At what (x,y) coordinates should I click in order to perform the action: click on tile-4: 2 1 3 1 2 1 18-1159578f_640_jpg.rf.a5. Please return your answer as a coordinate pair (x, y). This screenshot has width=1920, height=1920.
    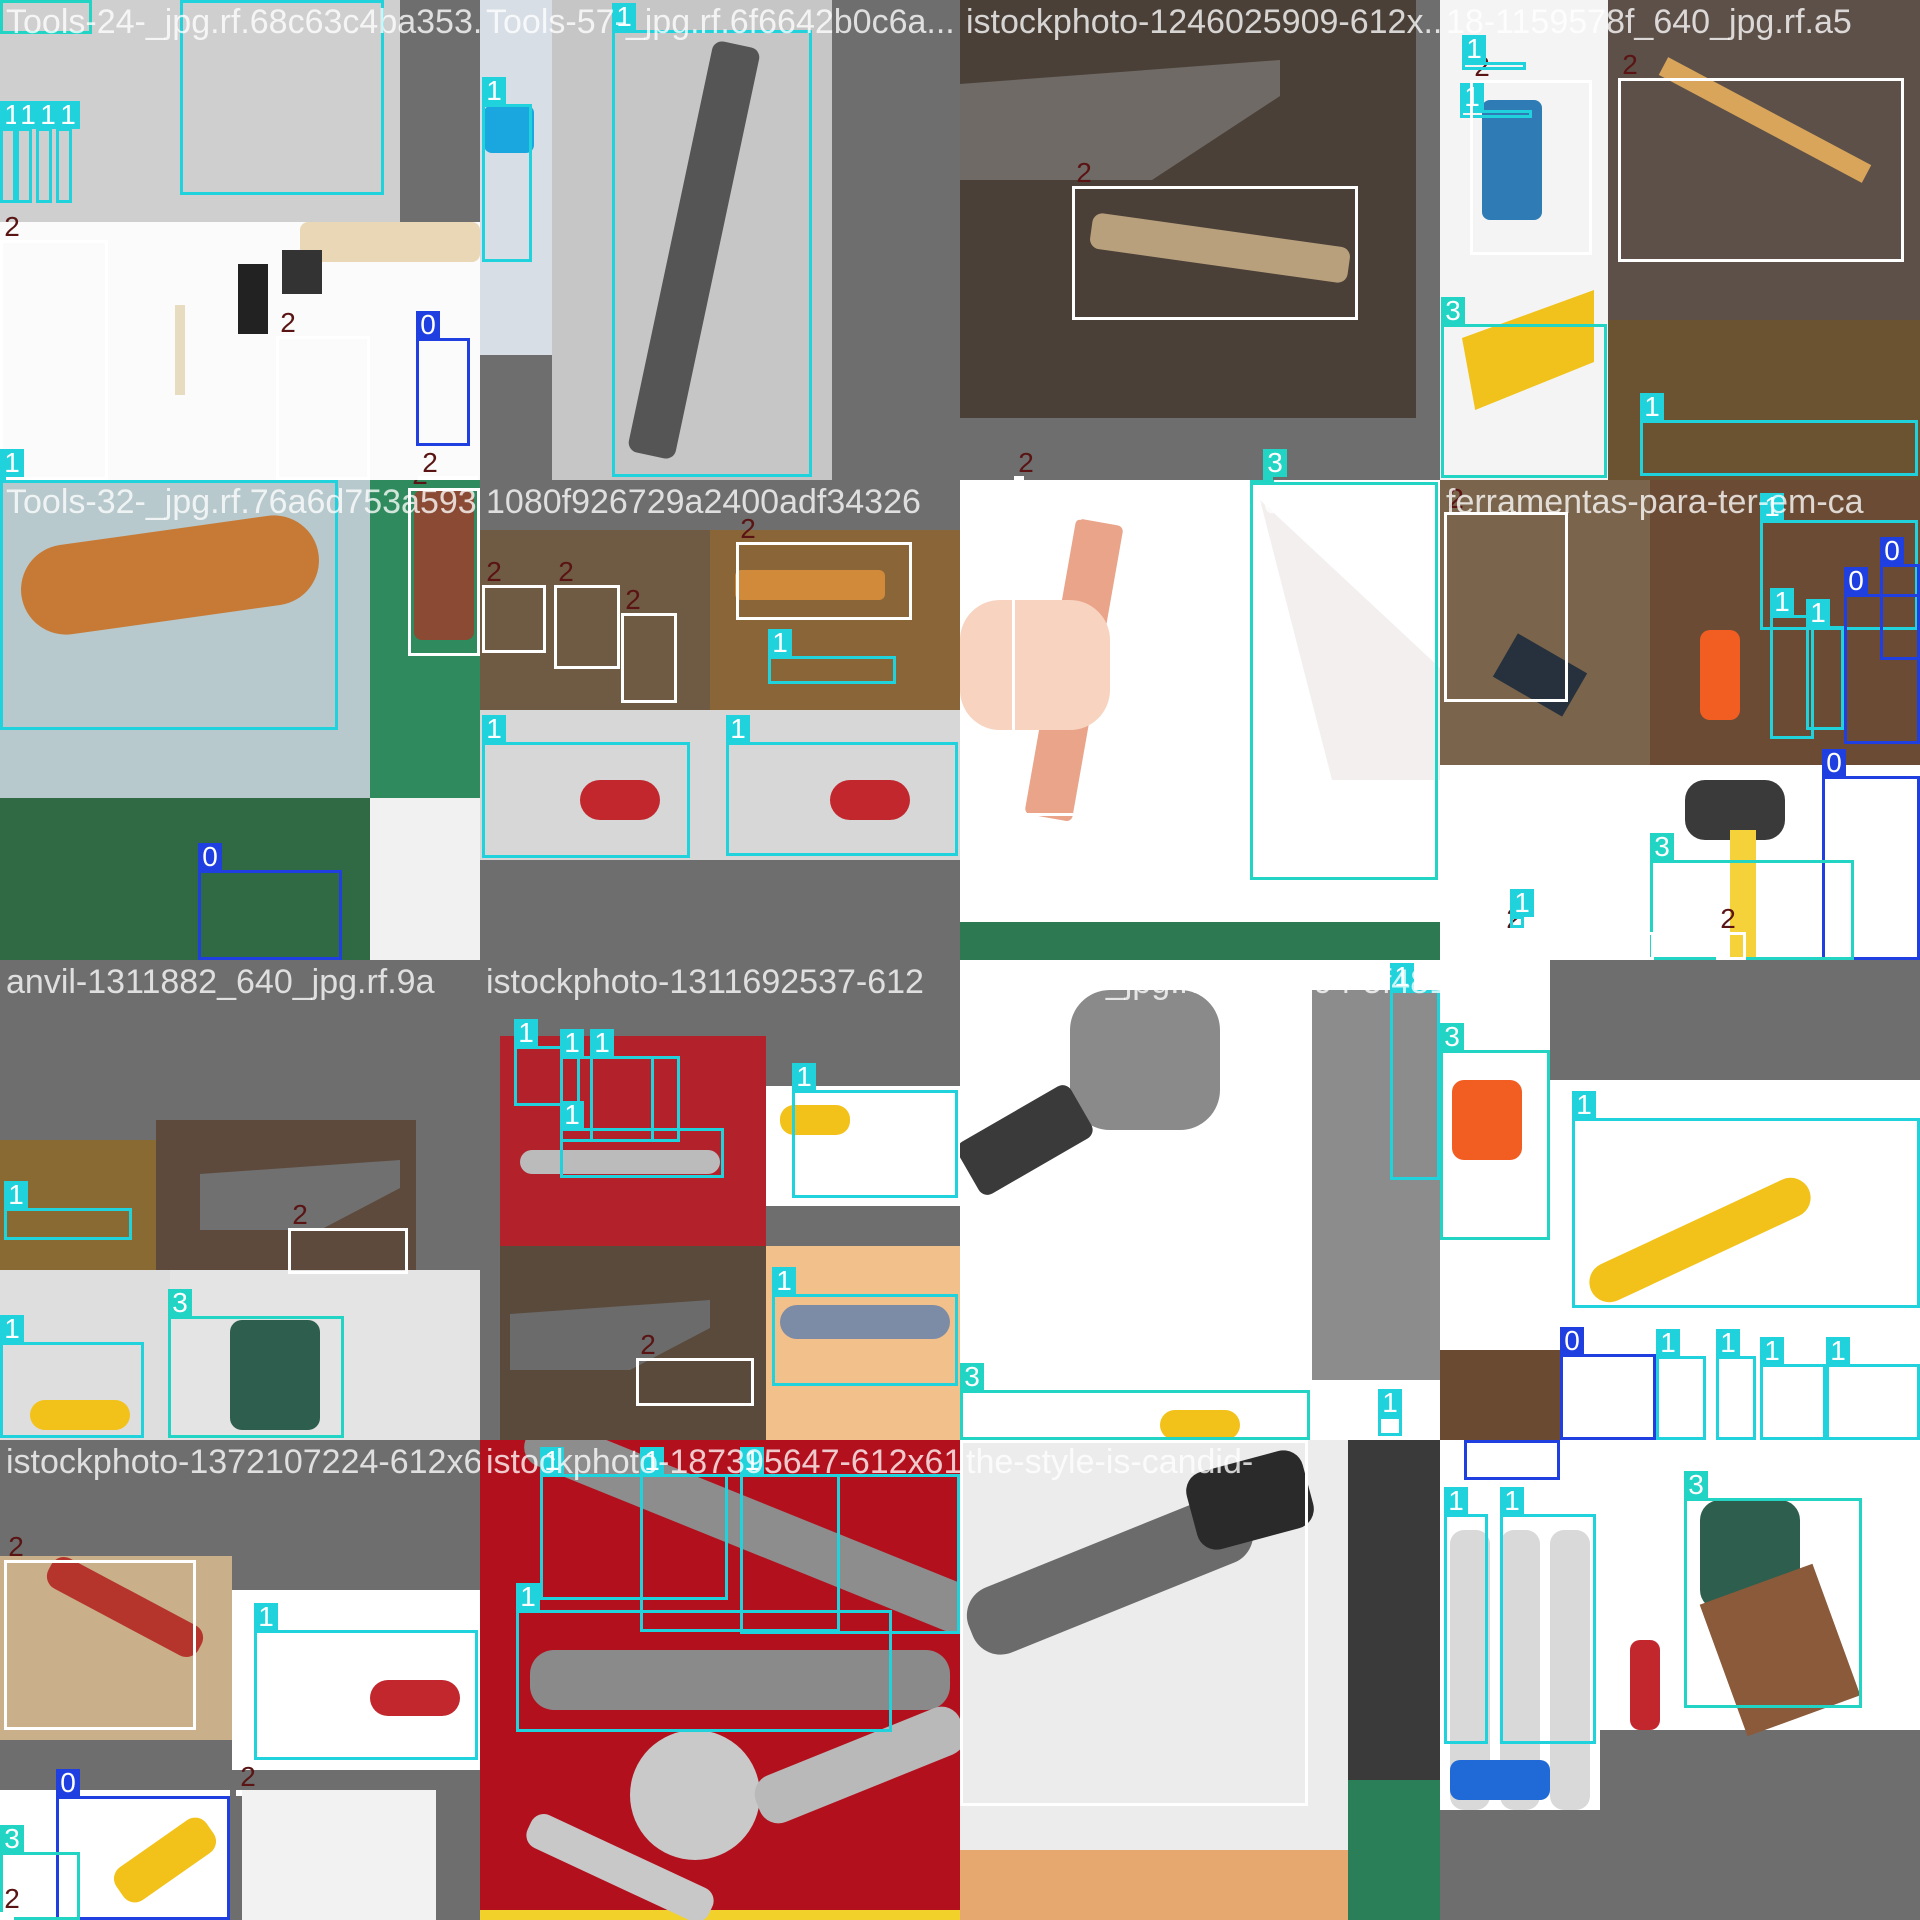
    Looking at the image, I should click on (1680, 240).